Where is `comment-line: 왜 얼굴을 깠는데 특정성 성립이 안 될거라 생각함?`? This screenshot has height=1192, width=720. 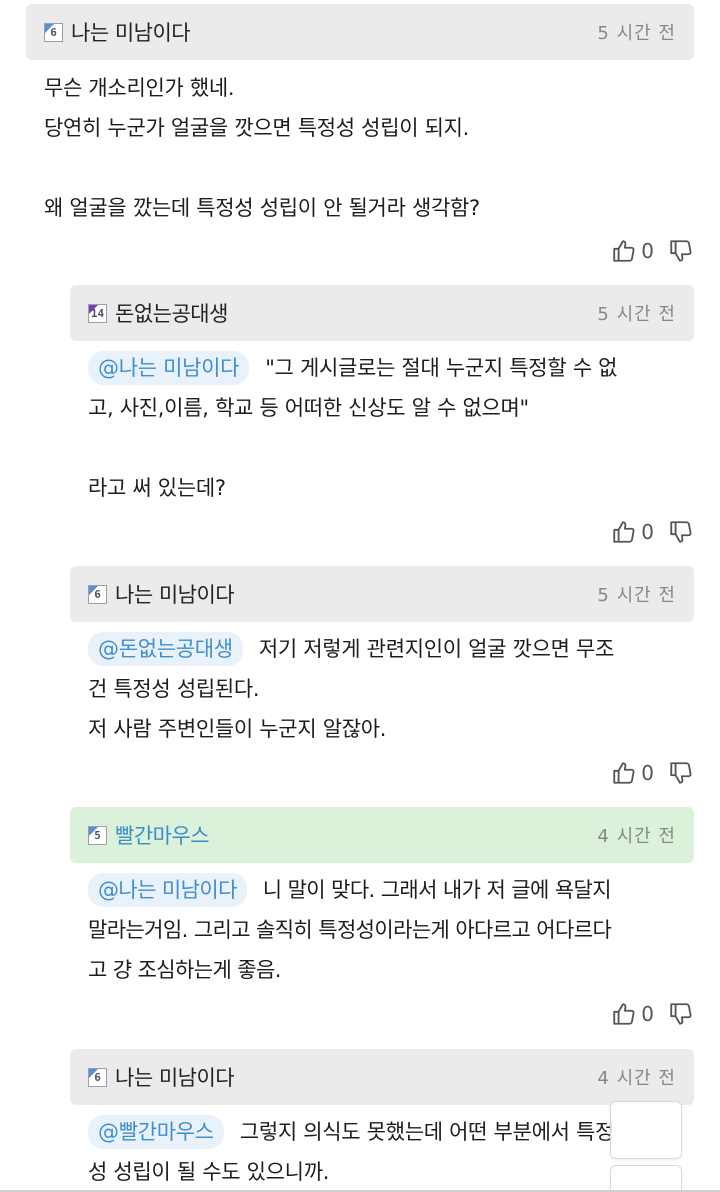 comment-line: 왜 얼굴을 깠는데 특정성 성립이 안 될거라 생각함? is located at coordinates (262, 208).